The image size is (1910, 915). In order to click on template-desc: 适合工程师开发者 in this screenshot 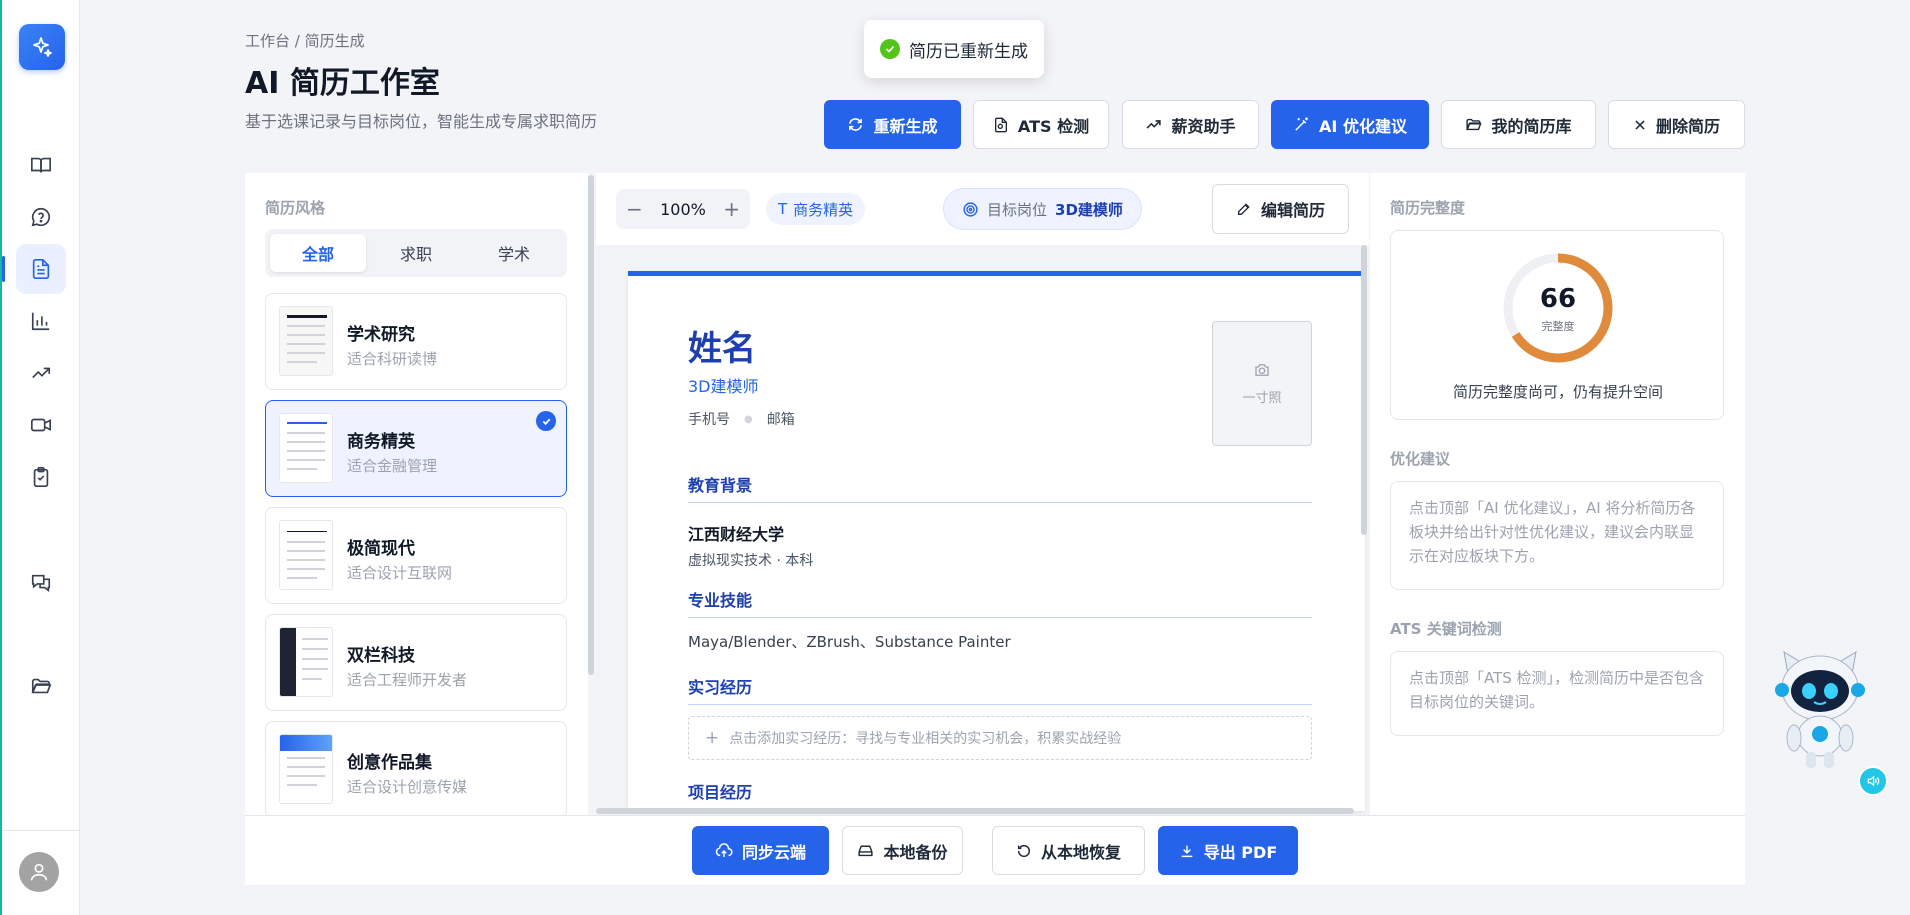, I will do `click(407, 680)`.